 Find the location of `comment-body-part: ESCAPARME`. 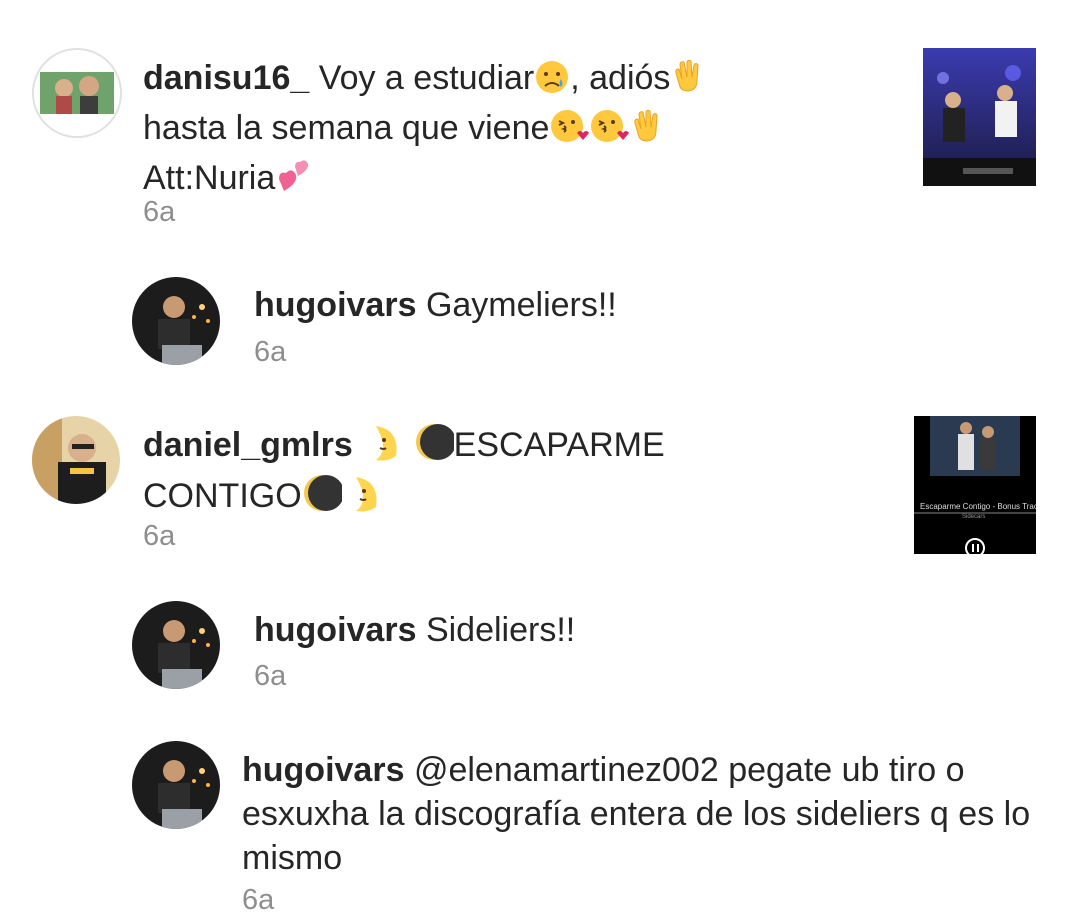

comment-body-part: ESCAPARME is located at coordinates (559, 445).